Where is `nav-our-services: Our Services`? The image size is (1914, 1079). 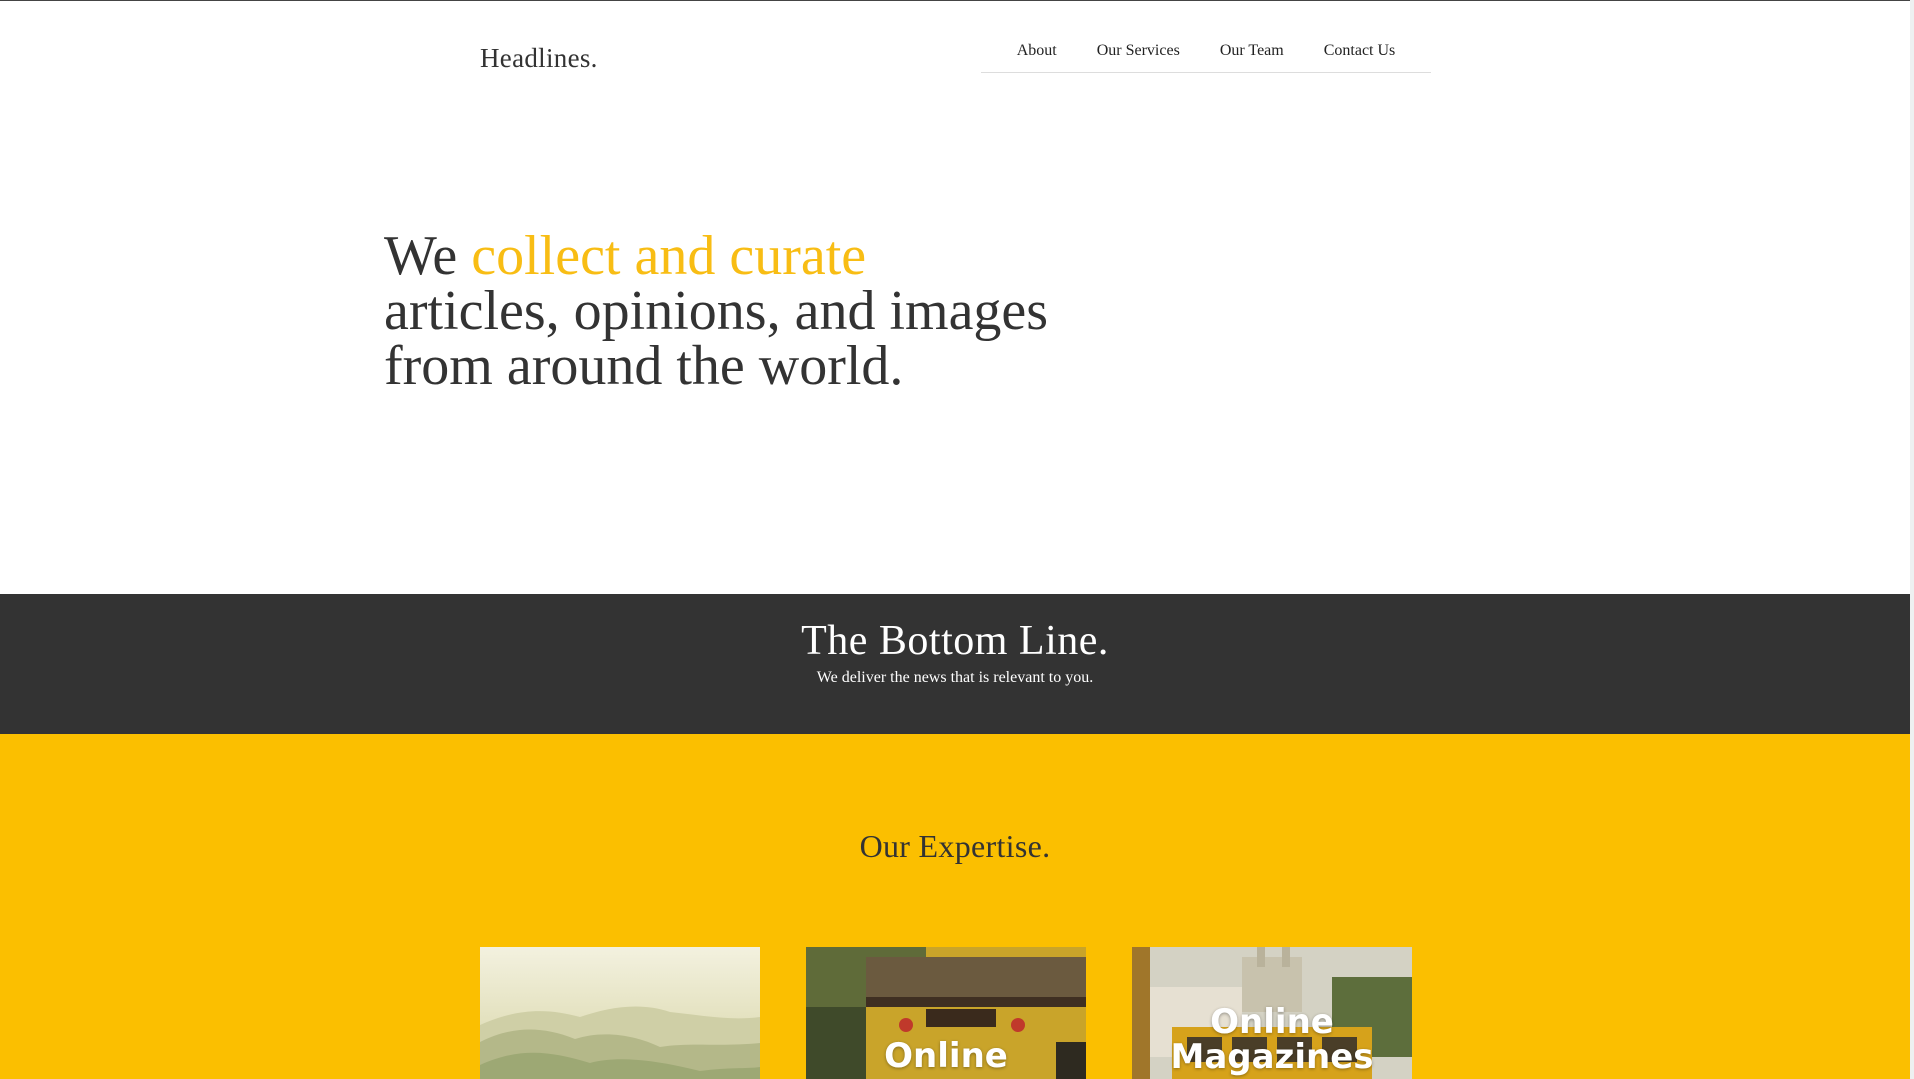 nav-our-services: Our Services is located at coordinates (1138, 49).